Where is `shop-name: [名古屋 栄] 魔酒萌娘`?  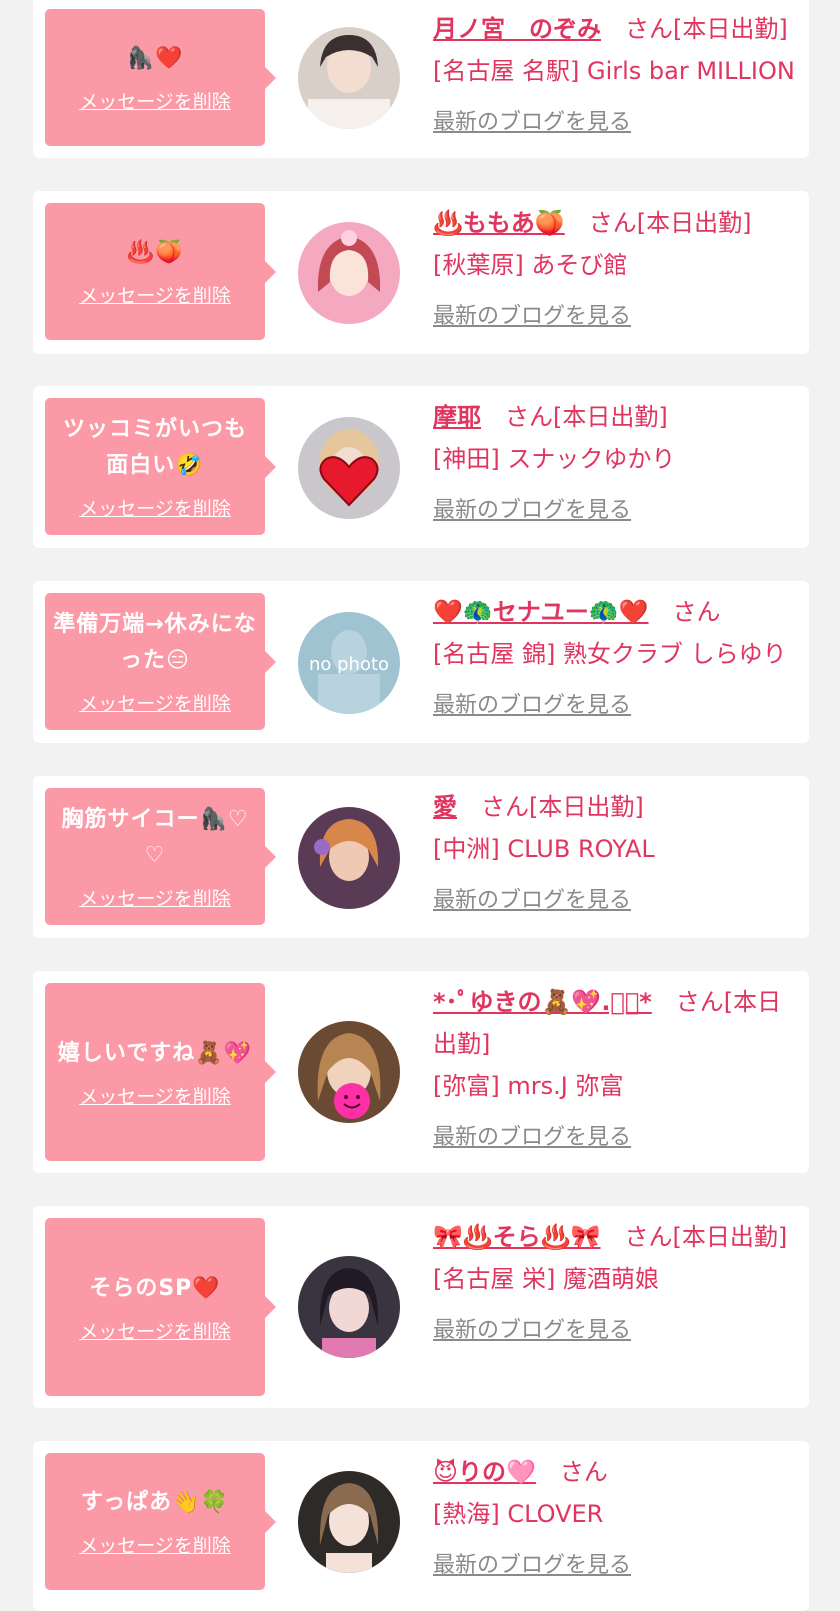 shop-name: [名古屋 栄] 魔酒萌娘 is located at coordinates (546, 1279).